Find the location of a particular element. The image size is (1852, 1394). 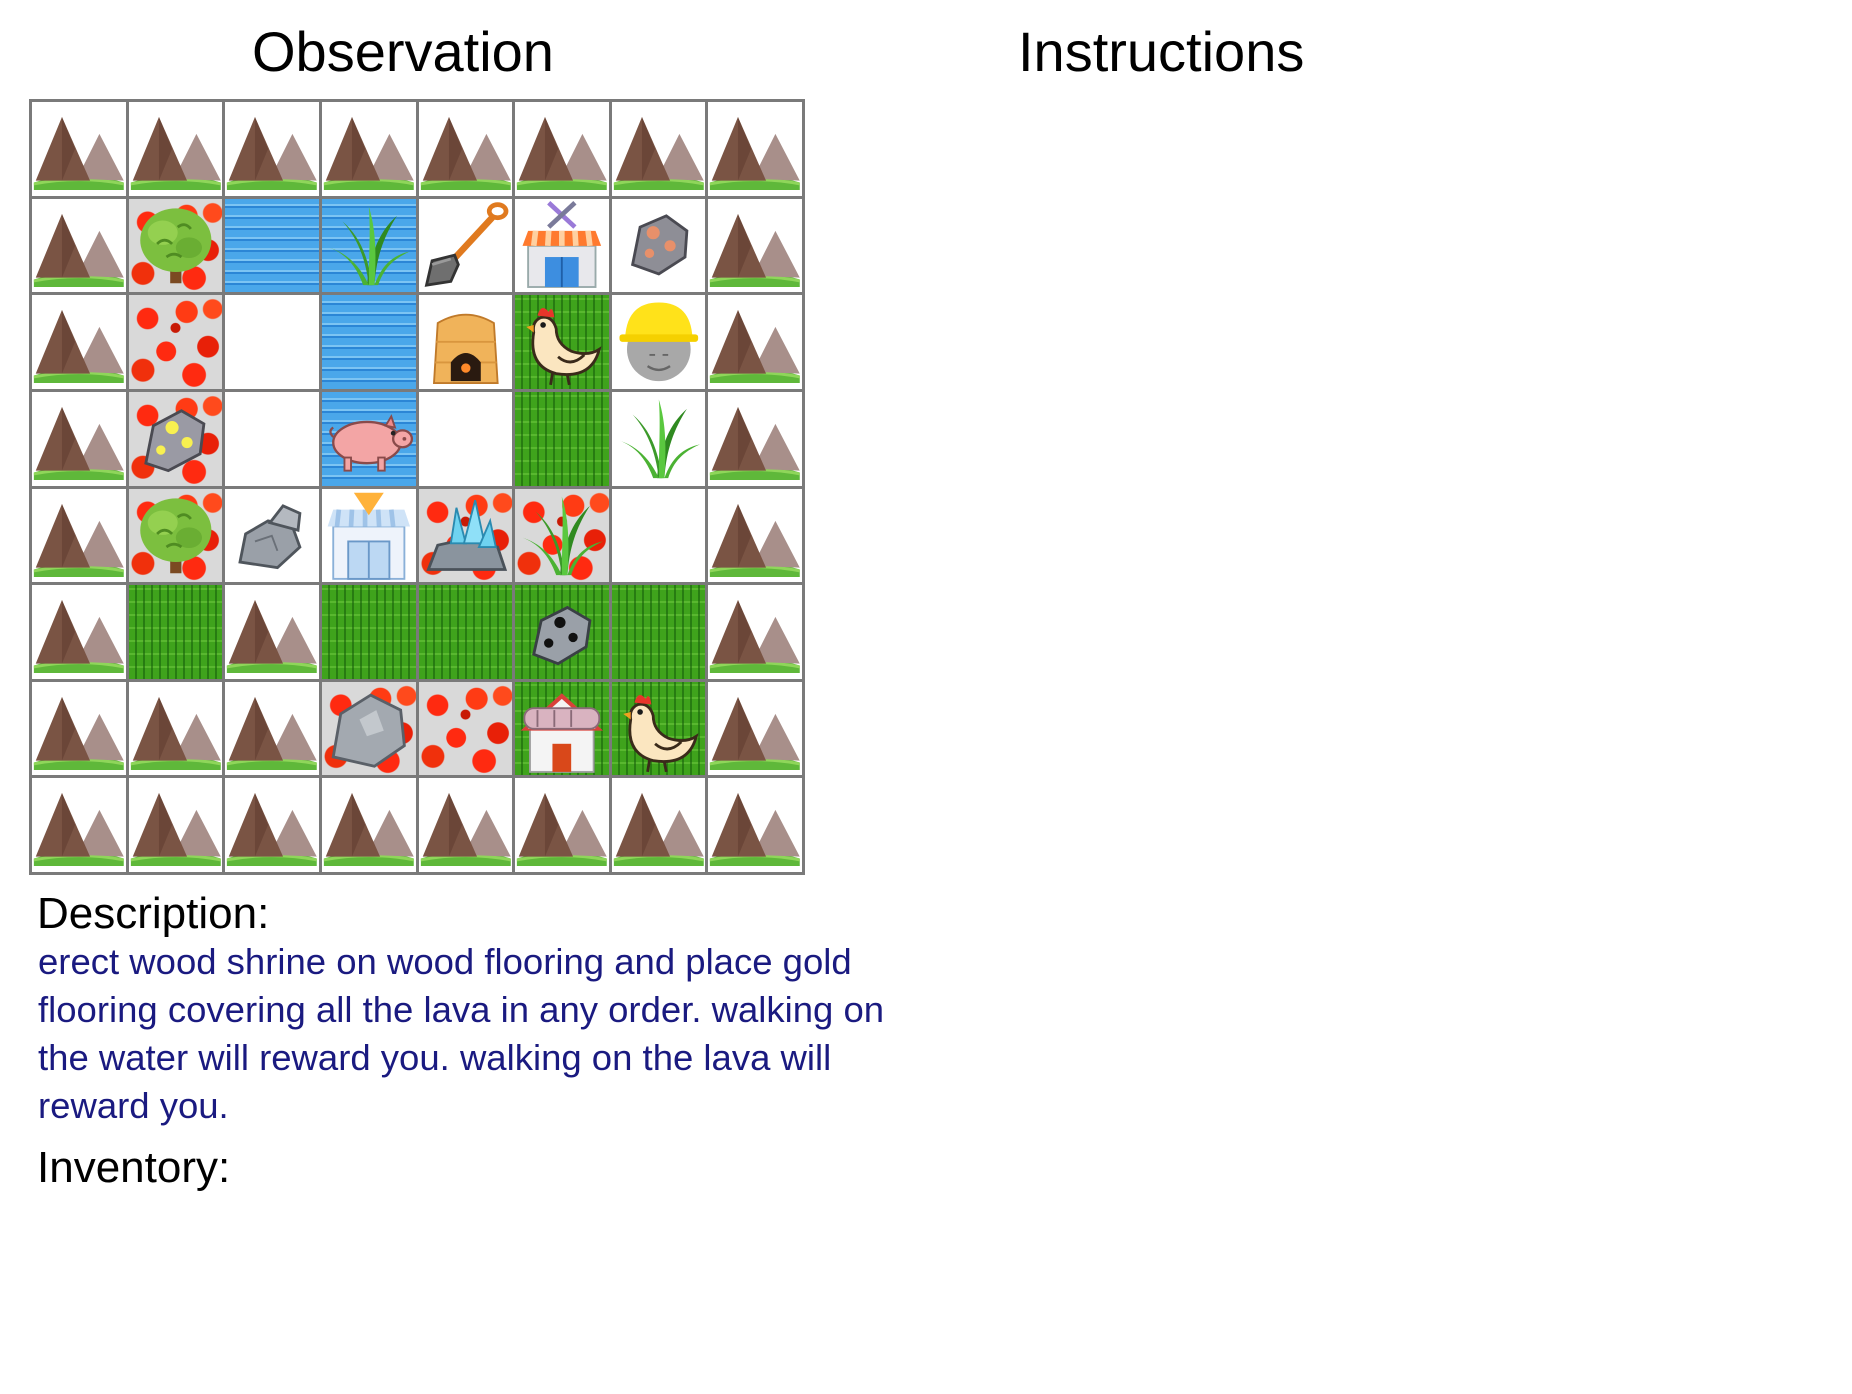

instructions-heading: Instructions is located at coordinates (1161, 51).